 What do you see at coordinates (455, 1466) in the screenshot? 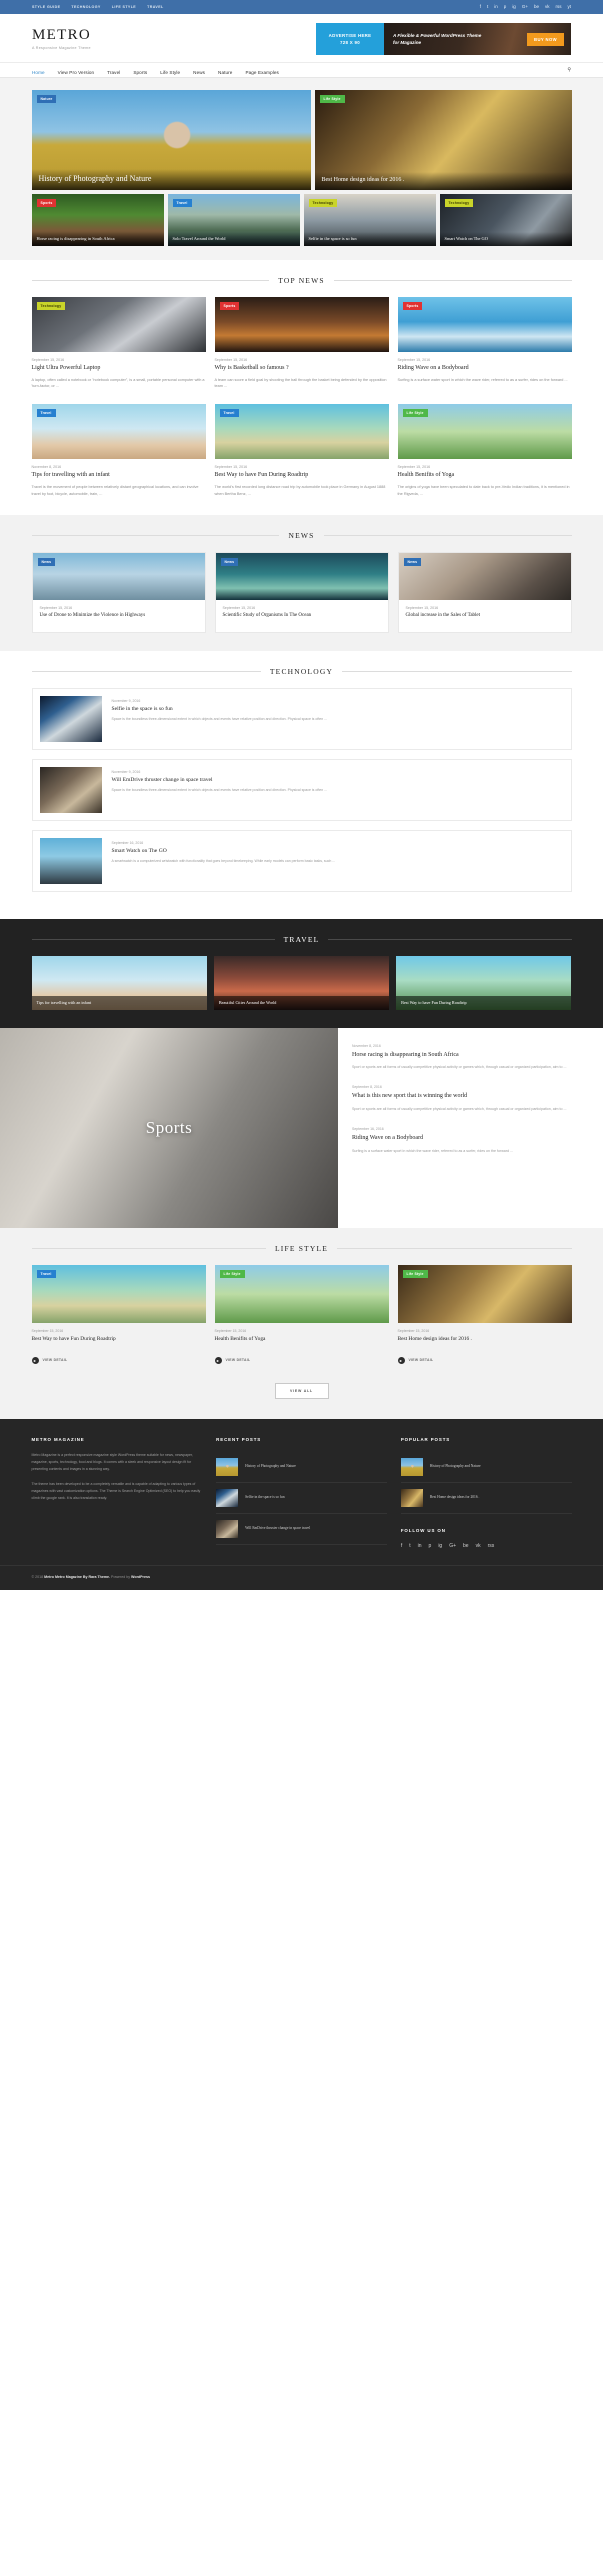
I see `post-title: History of Photography and Nature` at bounding box center [455, 1466].